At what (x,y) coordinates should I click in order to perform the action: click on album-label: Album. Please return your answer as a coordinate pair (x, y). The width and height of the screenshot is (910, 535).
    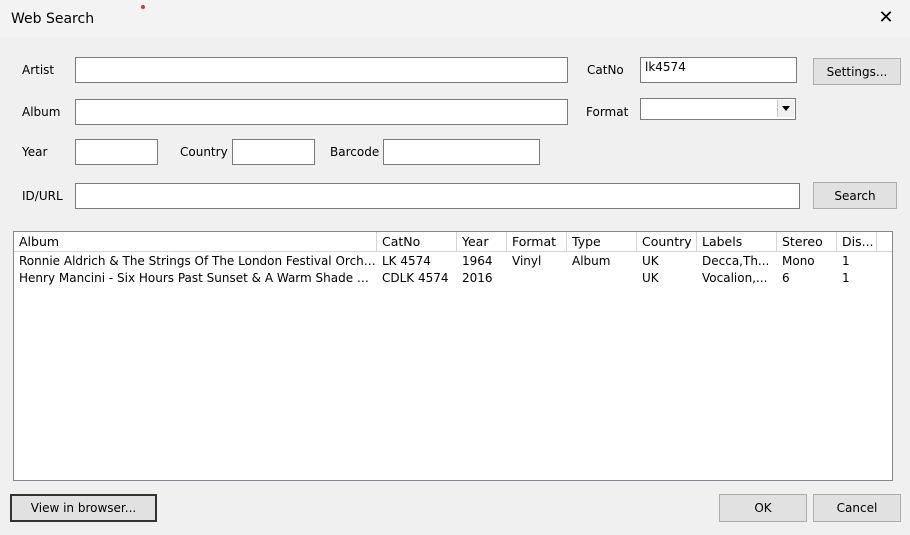
    Looking at the image, I should click on (41, 112).